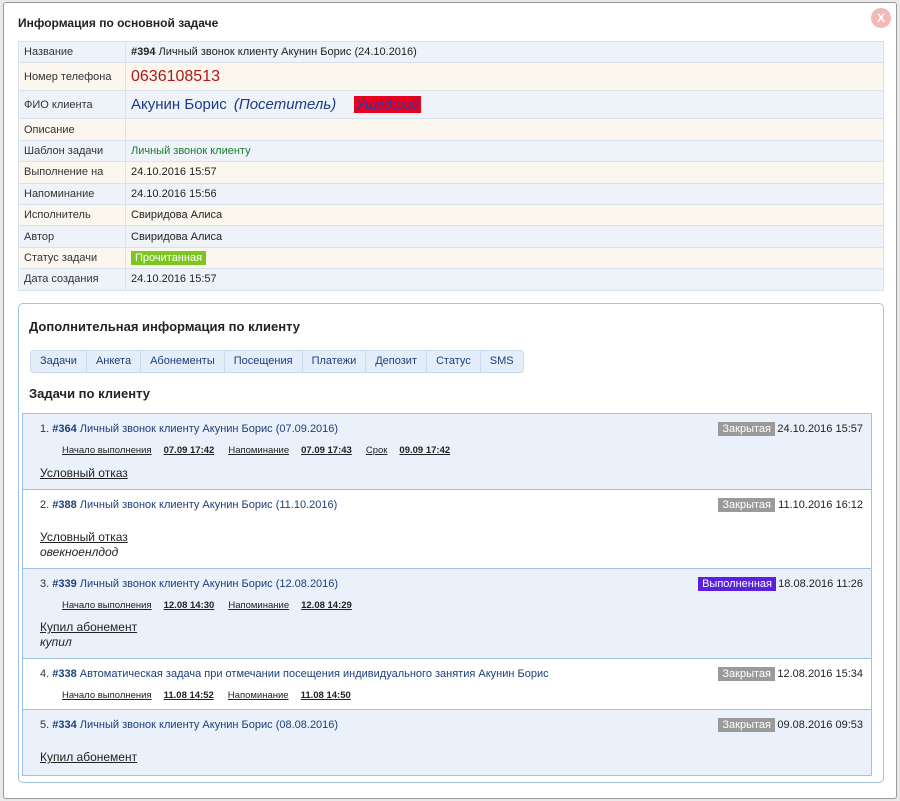 This screenshot has width=900, height=801. Describe the element at coordinates (325, 695) in the screenshot. I see `schedule-value: 11.08 14:50` at that location.